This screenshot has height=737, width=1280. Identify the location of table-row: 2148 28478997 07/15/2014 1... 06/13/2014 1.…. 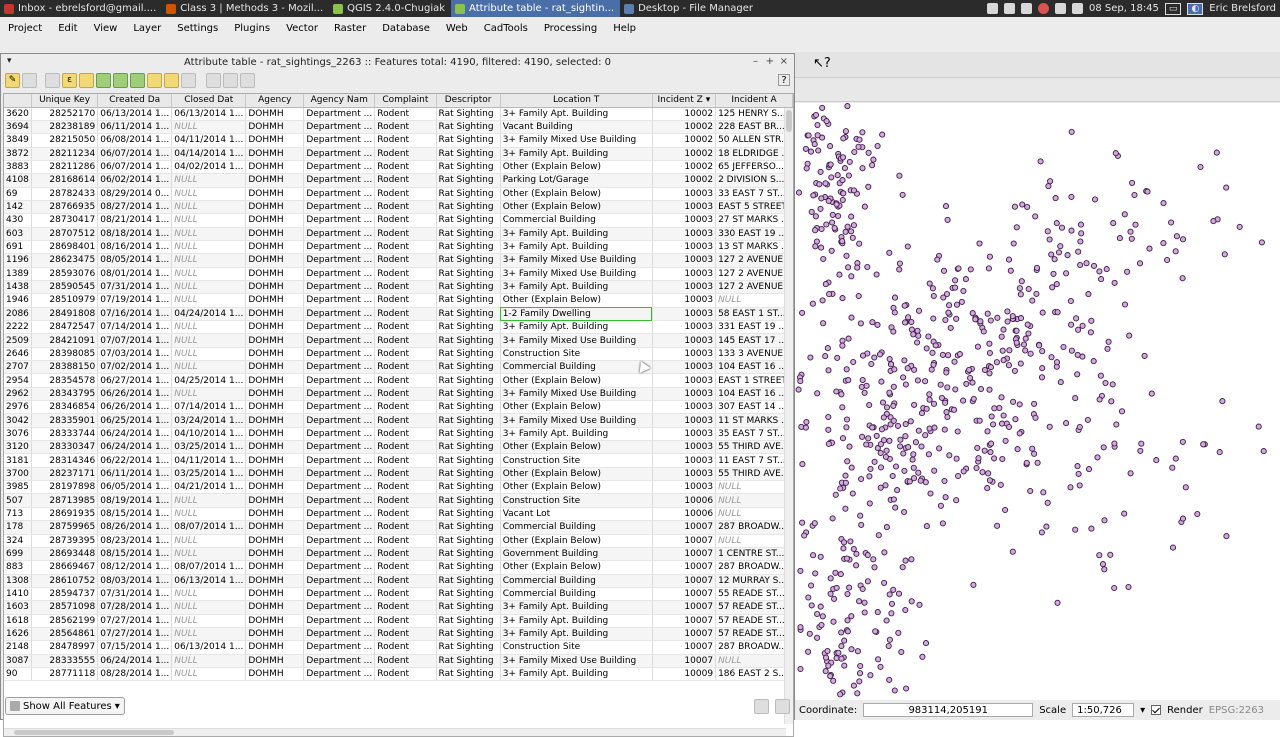
(398, 647).